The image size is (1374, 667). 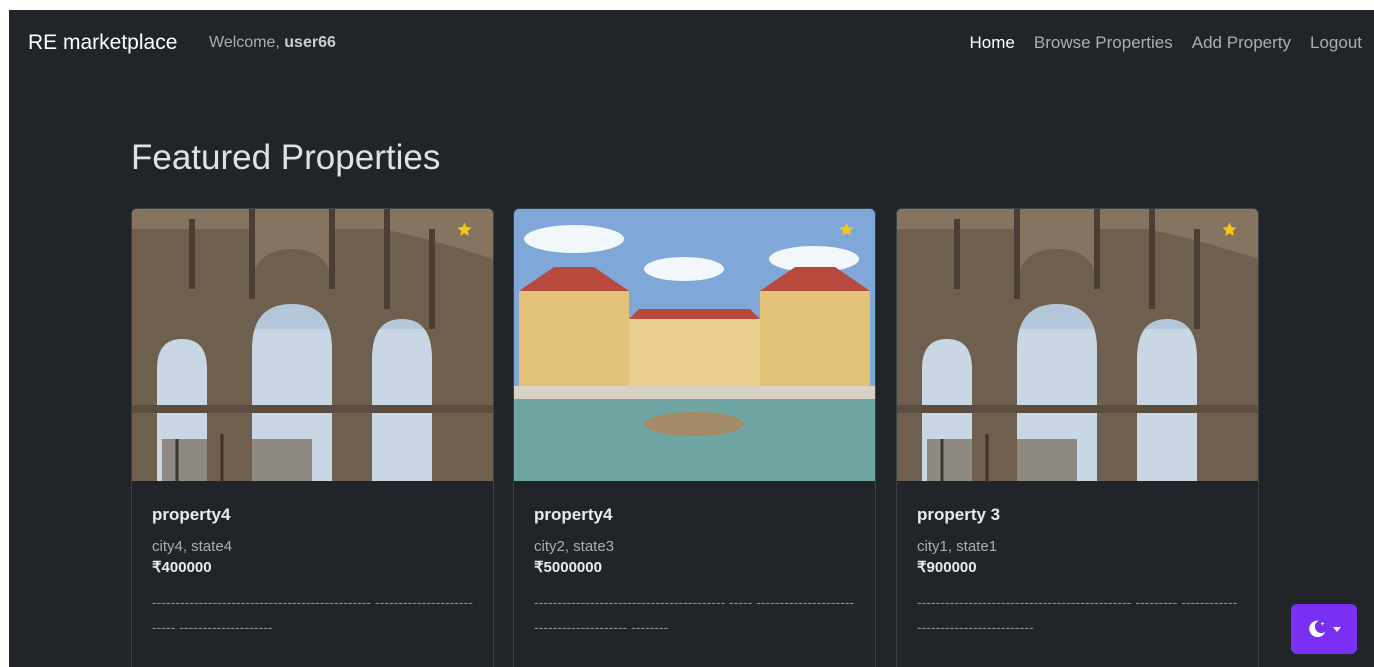 I want to click on username: user66, so click(x=310, y=42).